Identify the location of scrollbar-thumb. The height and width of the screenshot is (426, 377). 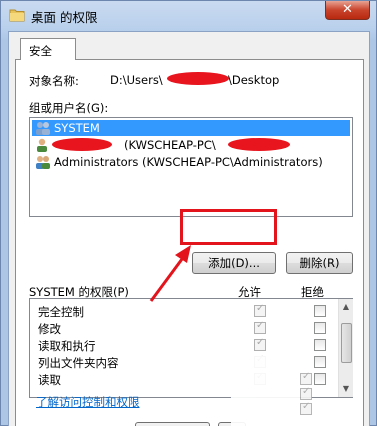
(346, 343).